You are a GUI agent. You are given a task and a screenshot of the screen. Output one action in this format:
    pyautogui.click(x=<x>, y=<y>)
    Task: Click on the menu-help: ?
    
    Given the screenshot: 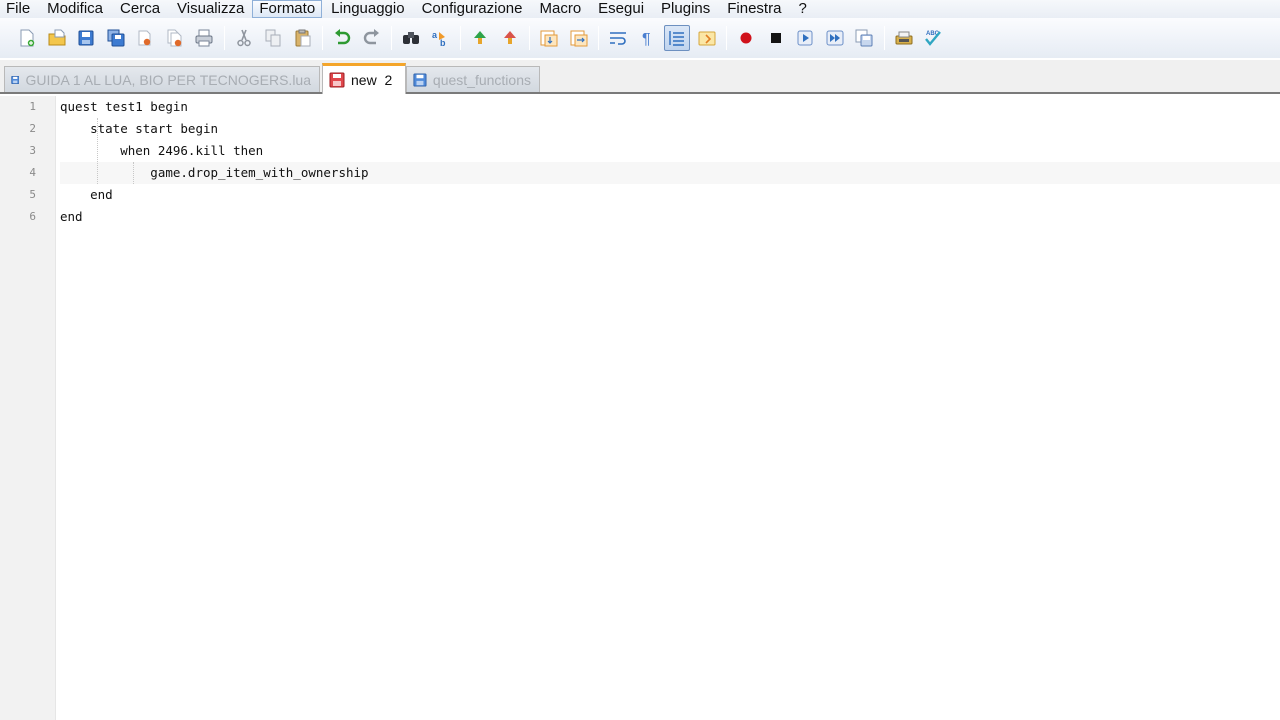 What is the action you would take?
    pyautogui.click(x=801, y=9)
    